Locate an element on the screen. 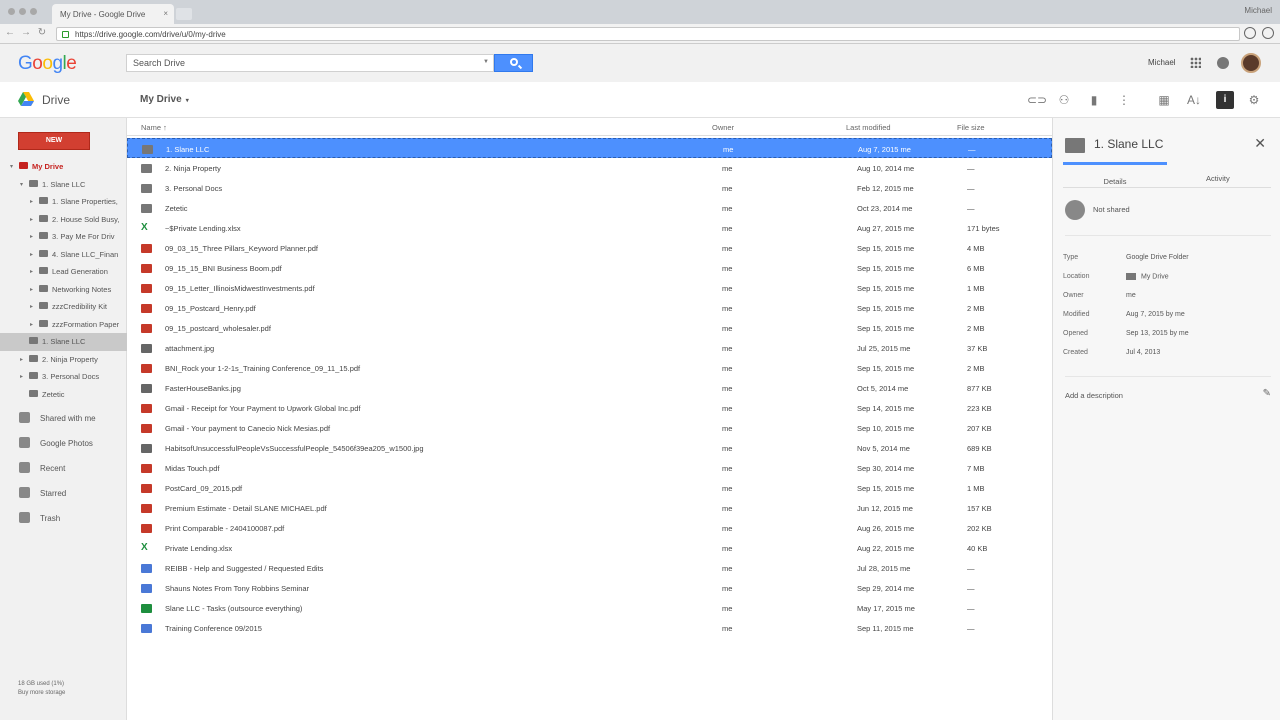 The width and height of the screenshot is (1280, 720). browser-profile-name: Michael is located at coordinates (1258, 10).